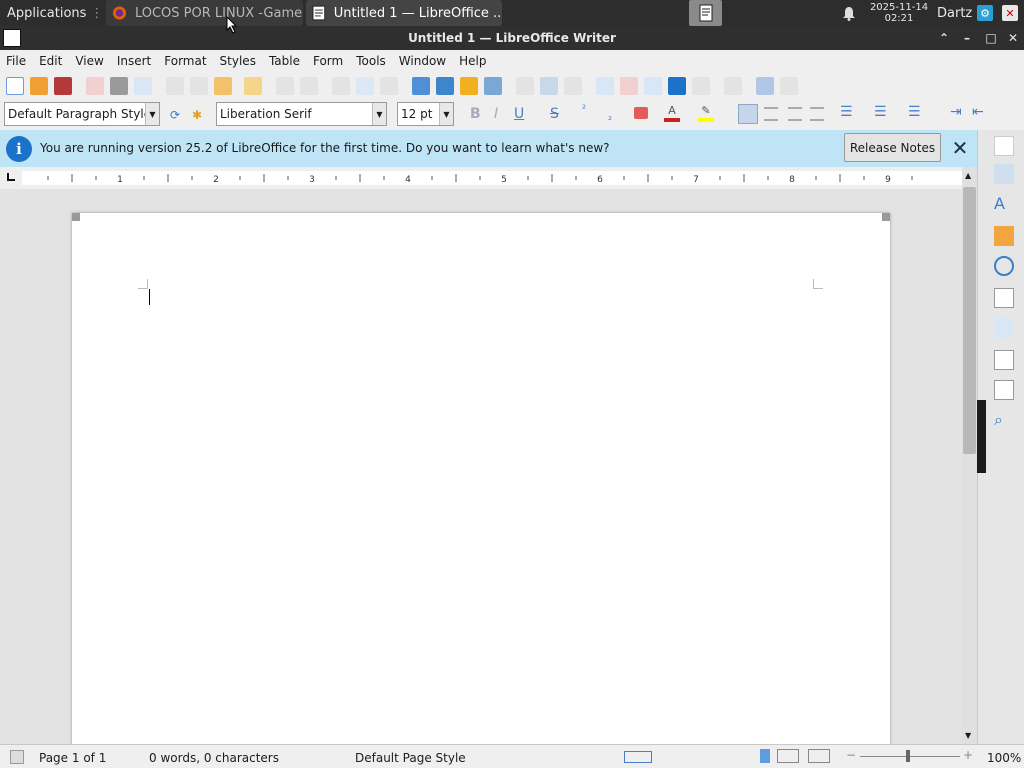  What do you see at coordinates (341, 86) in the screenshot?
I see `find-replace-icon` at bounding box center [341, 86].